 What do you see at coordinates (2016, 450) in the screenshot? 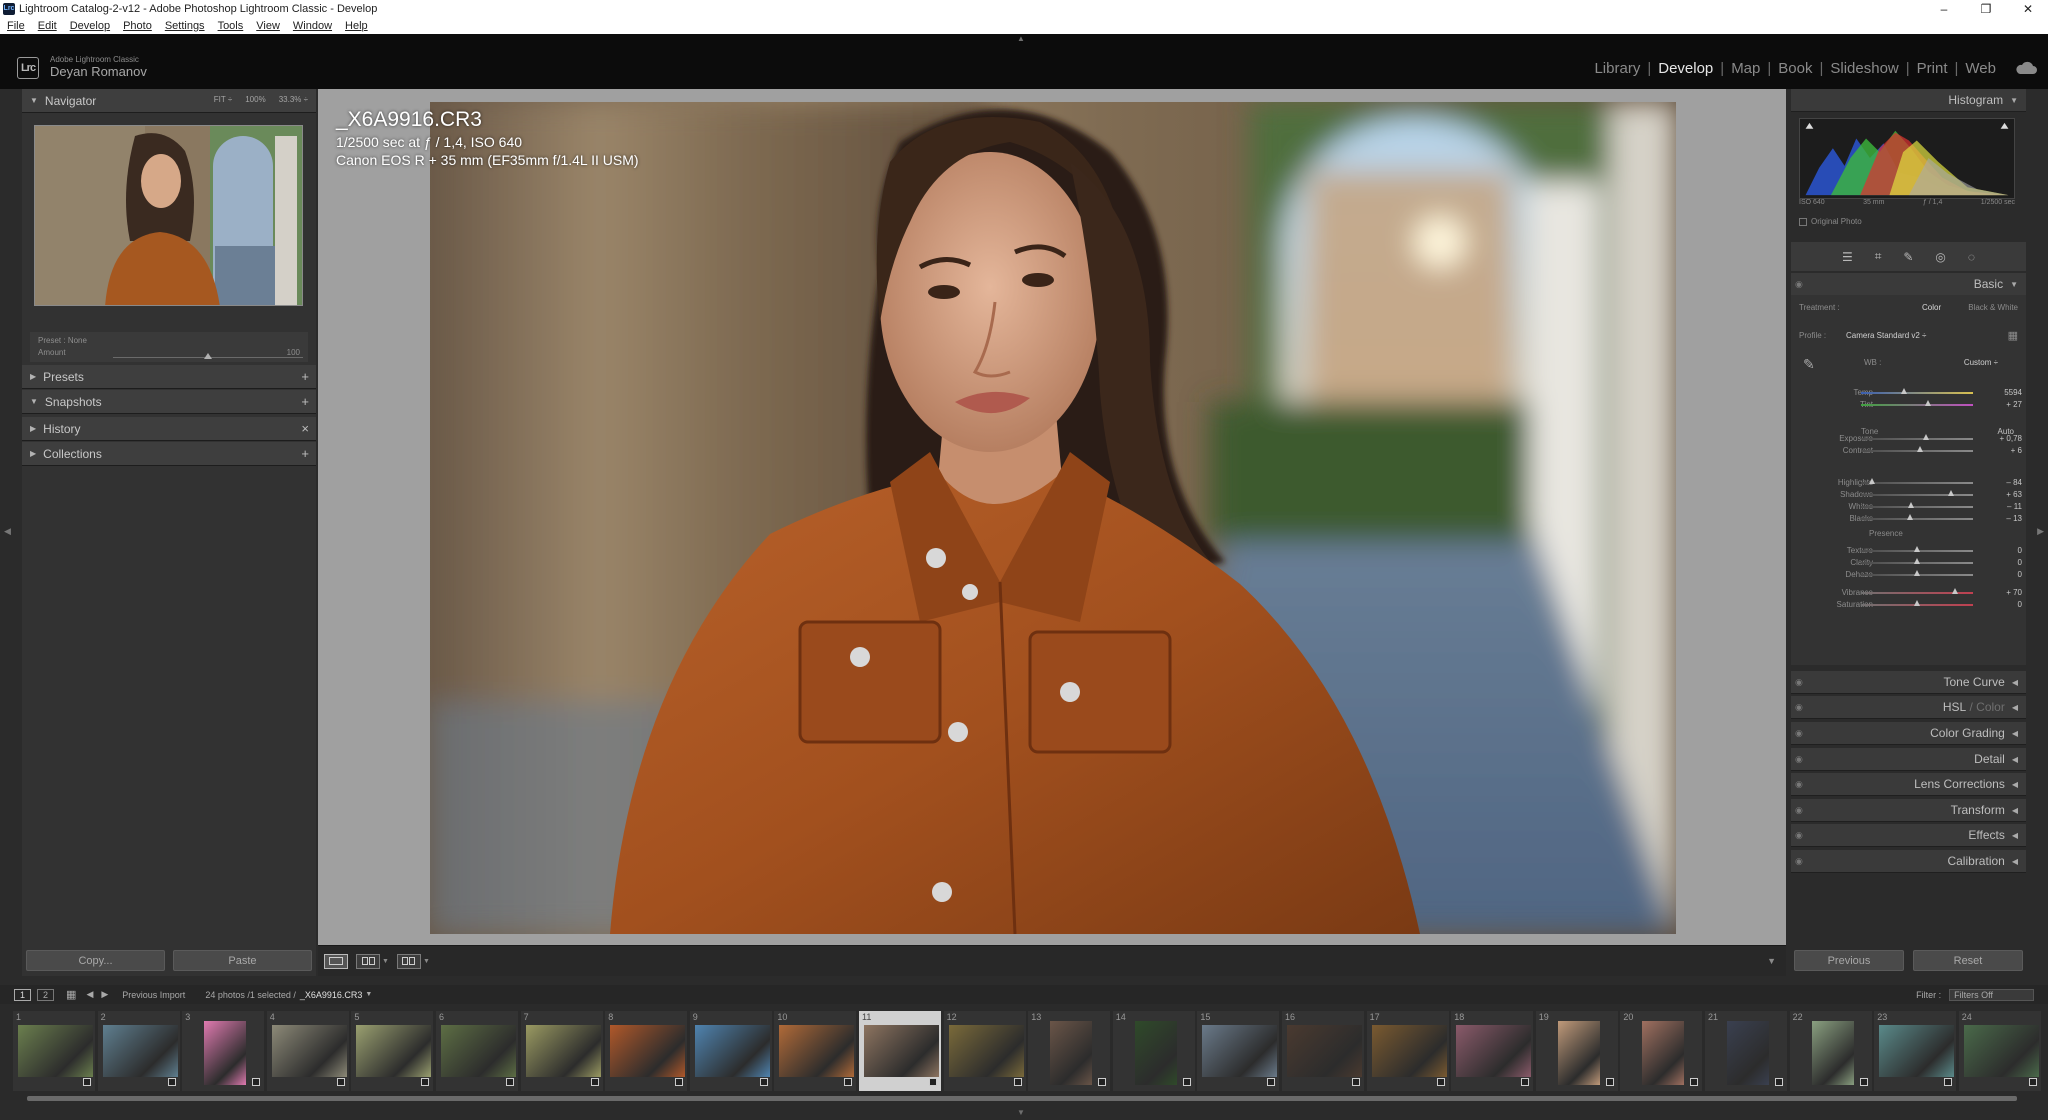
I see `slider-value: + 6` at bounding box center [2016, 450].